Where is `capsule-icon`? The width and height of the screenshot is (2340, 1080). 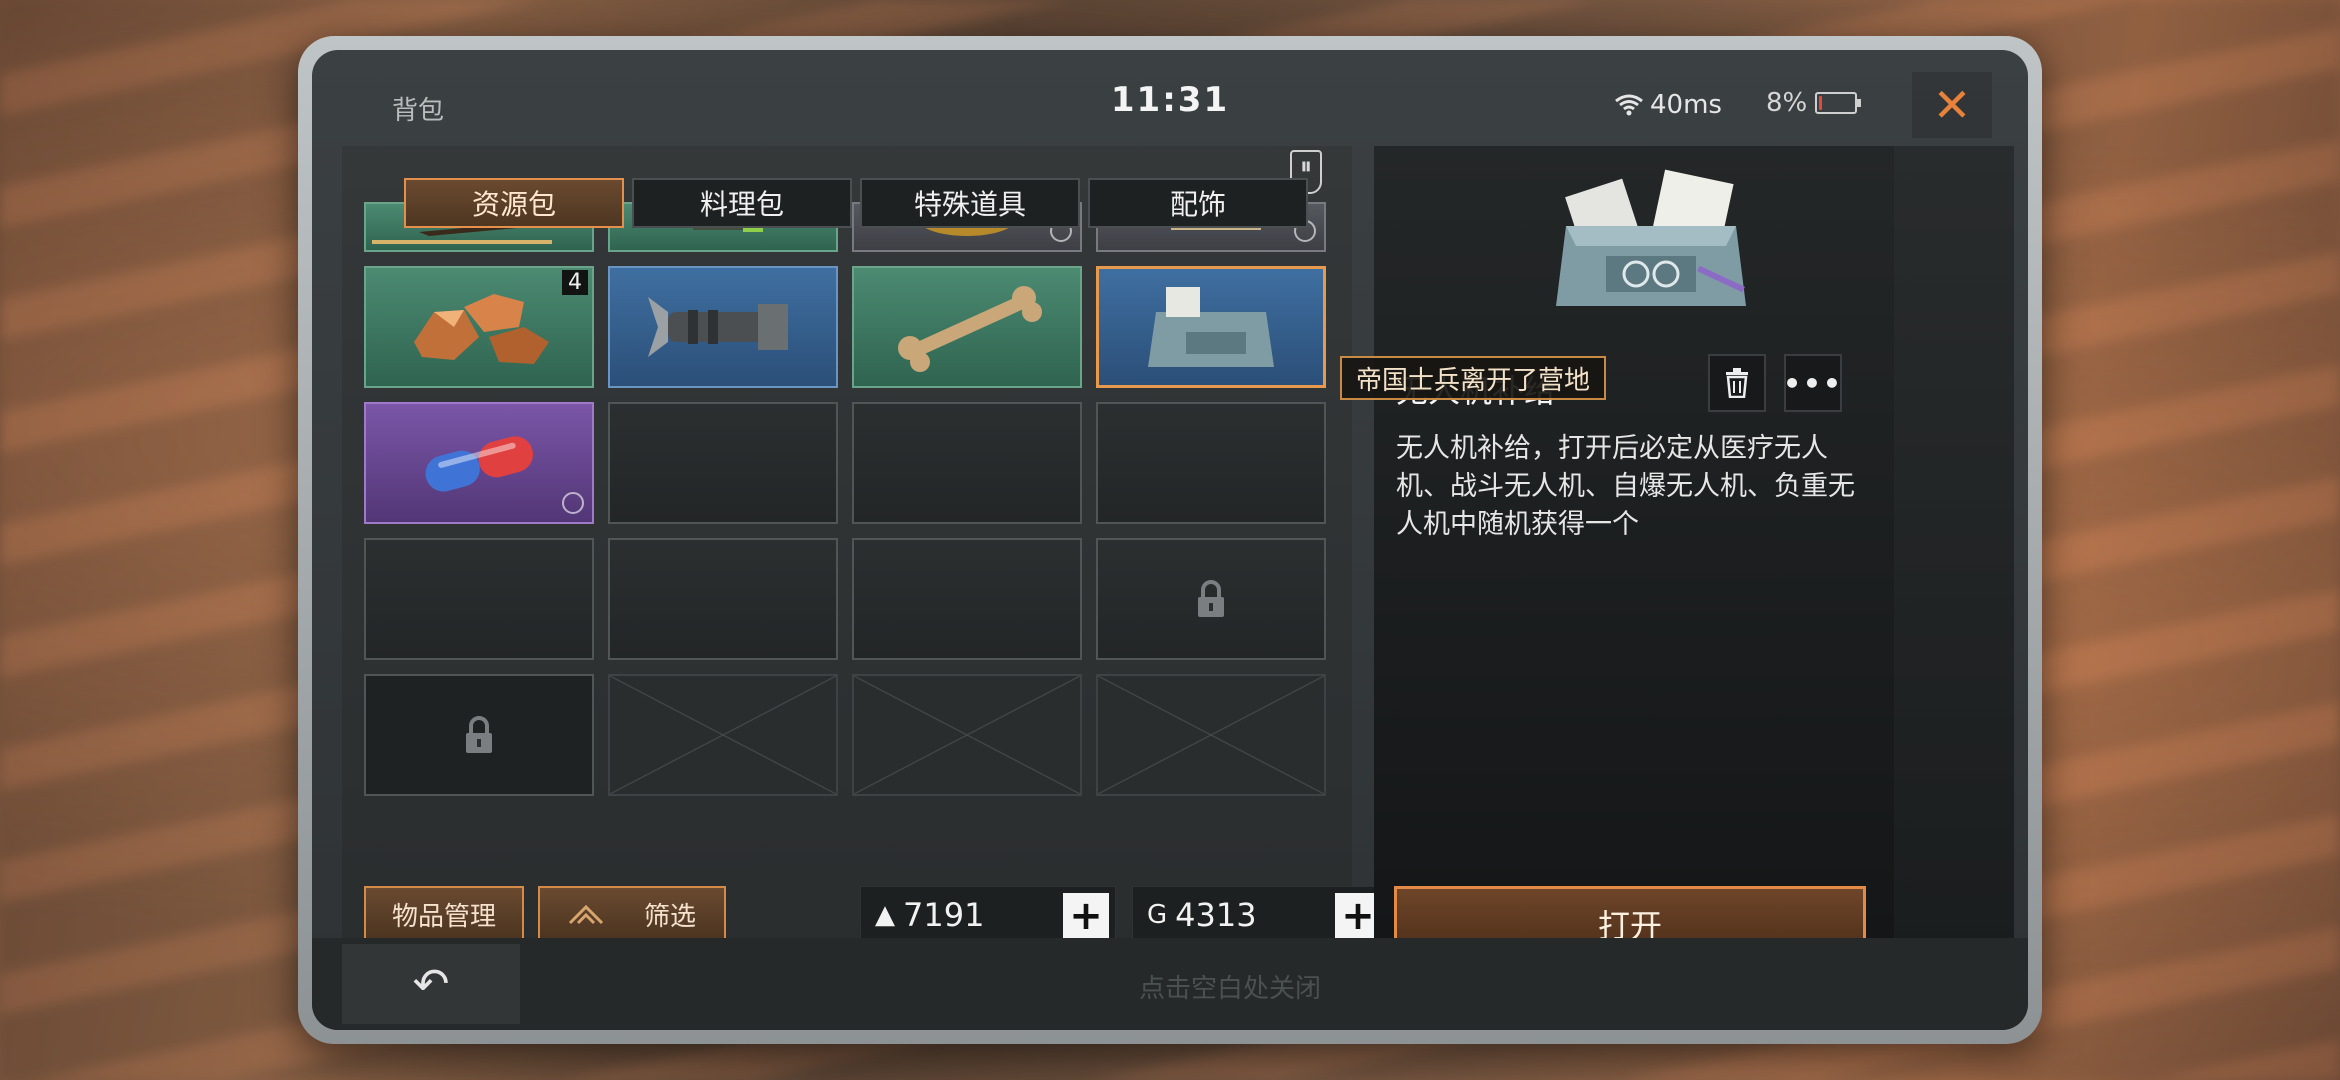 capsule-icon is located at coordinates (479, 463).